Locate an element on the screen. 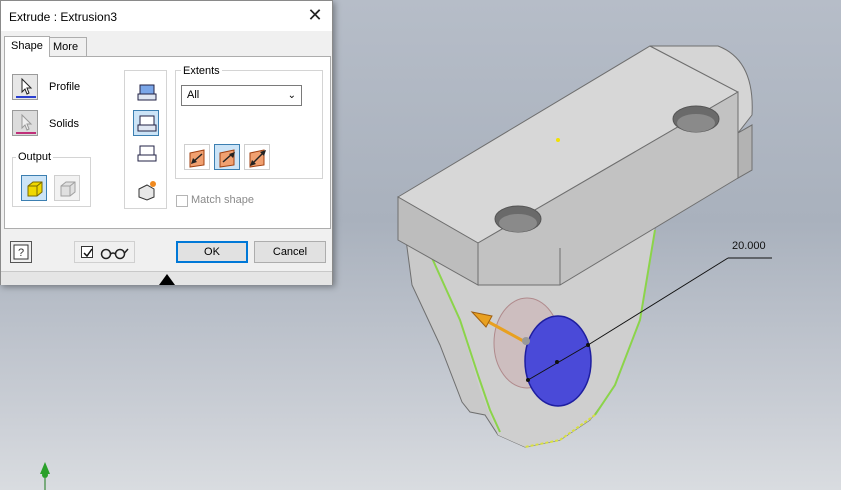 This screenshot has width=841, height=490. plate-side-end is located at coordinates (745, 151).